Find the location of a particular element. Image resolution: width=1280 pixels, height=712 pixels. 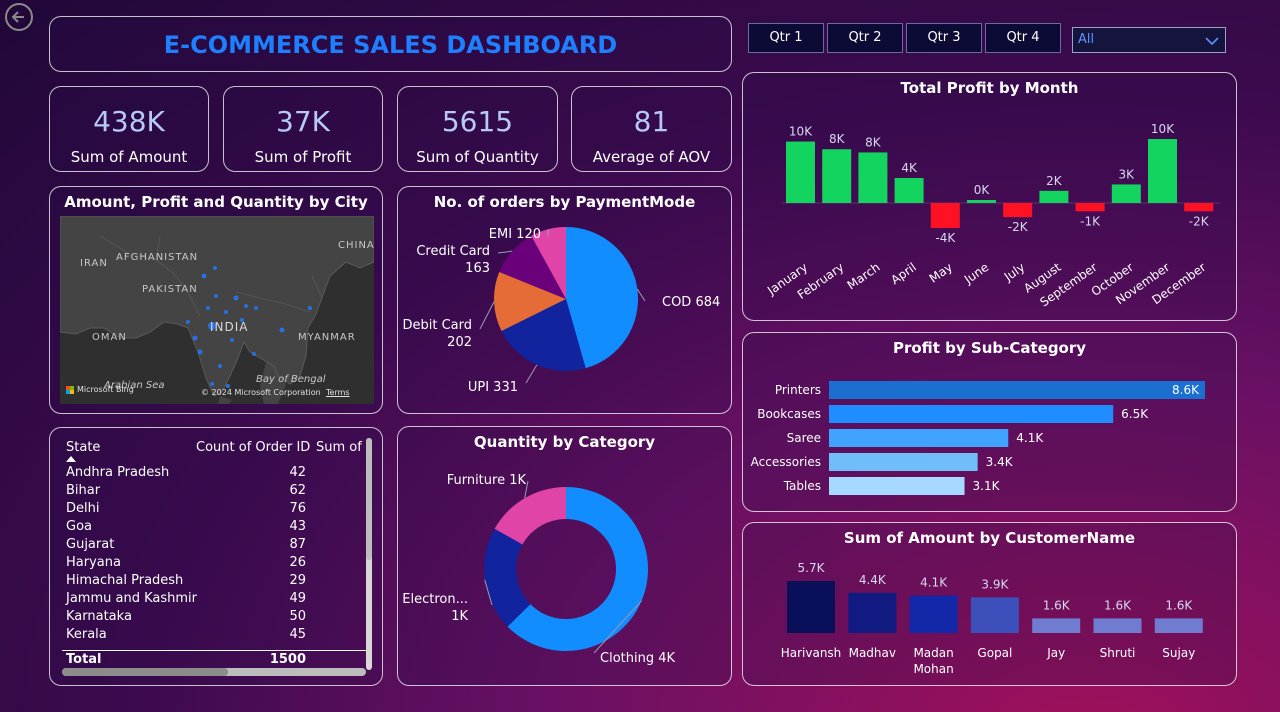

bar-march is located at coordinates (873, 177).